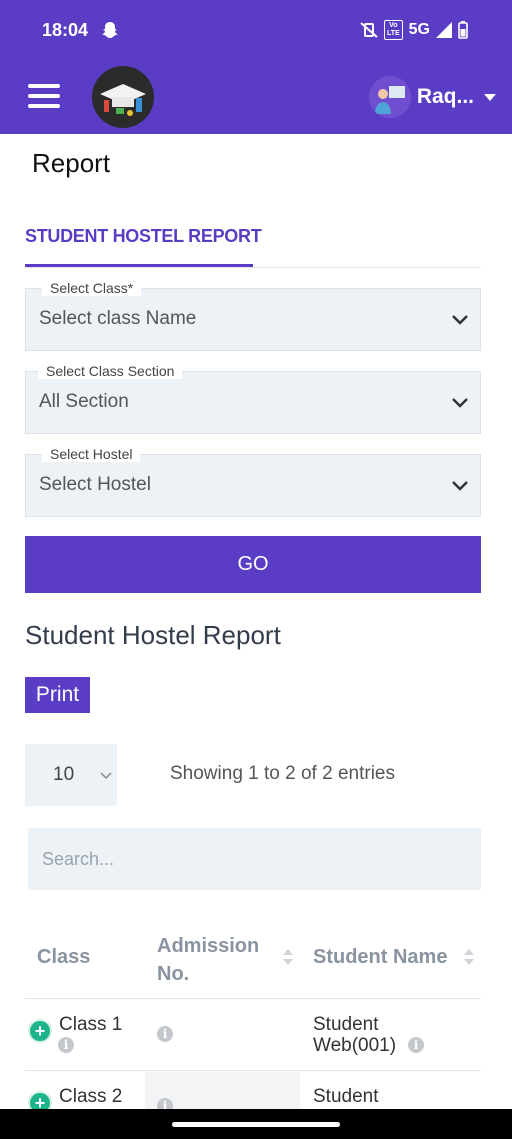 This screenshot has width=512, height=1139. What do you see at coordinates (254, 859) in the screenshot?
I see `search-input` at bounding box center [254, 859].